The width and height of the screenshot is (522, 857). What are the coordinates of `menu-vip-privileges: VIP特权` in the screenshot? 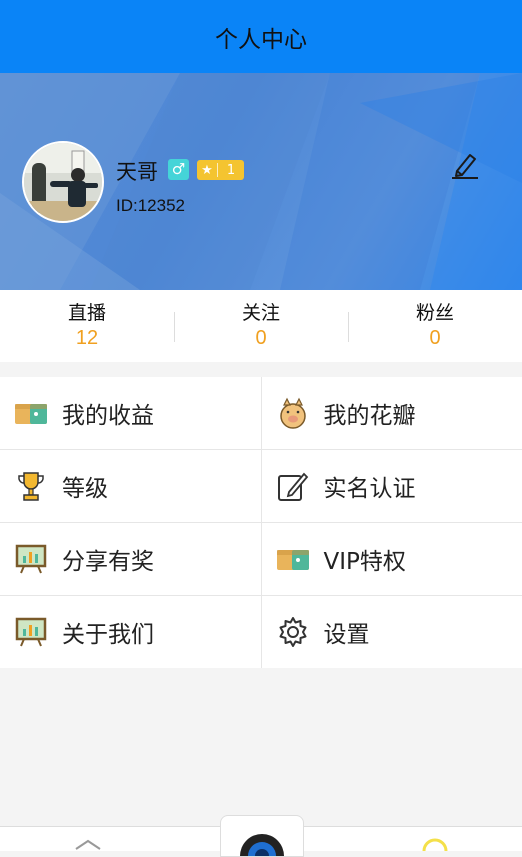 It's located at (392, 559).